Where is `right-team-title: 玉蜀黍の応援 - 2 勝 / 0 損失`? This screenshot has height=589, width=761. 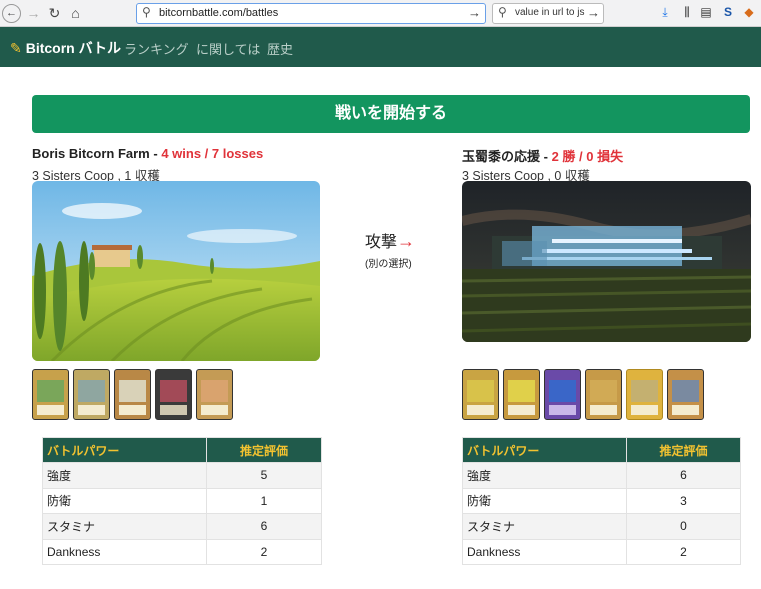
right-team-title: 玉蜀黍の応援 - 2 勝 / 0 損失 is located at coordinates (542, 155).